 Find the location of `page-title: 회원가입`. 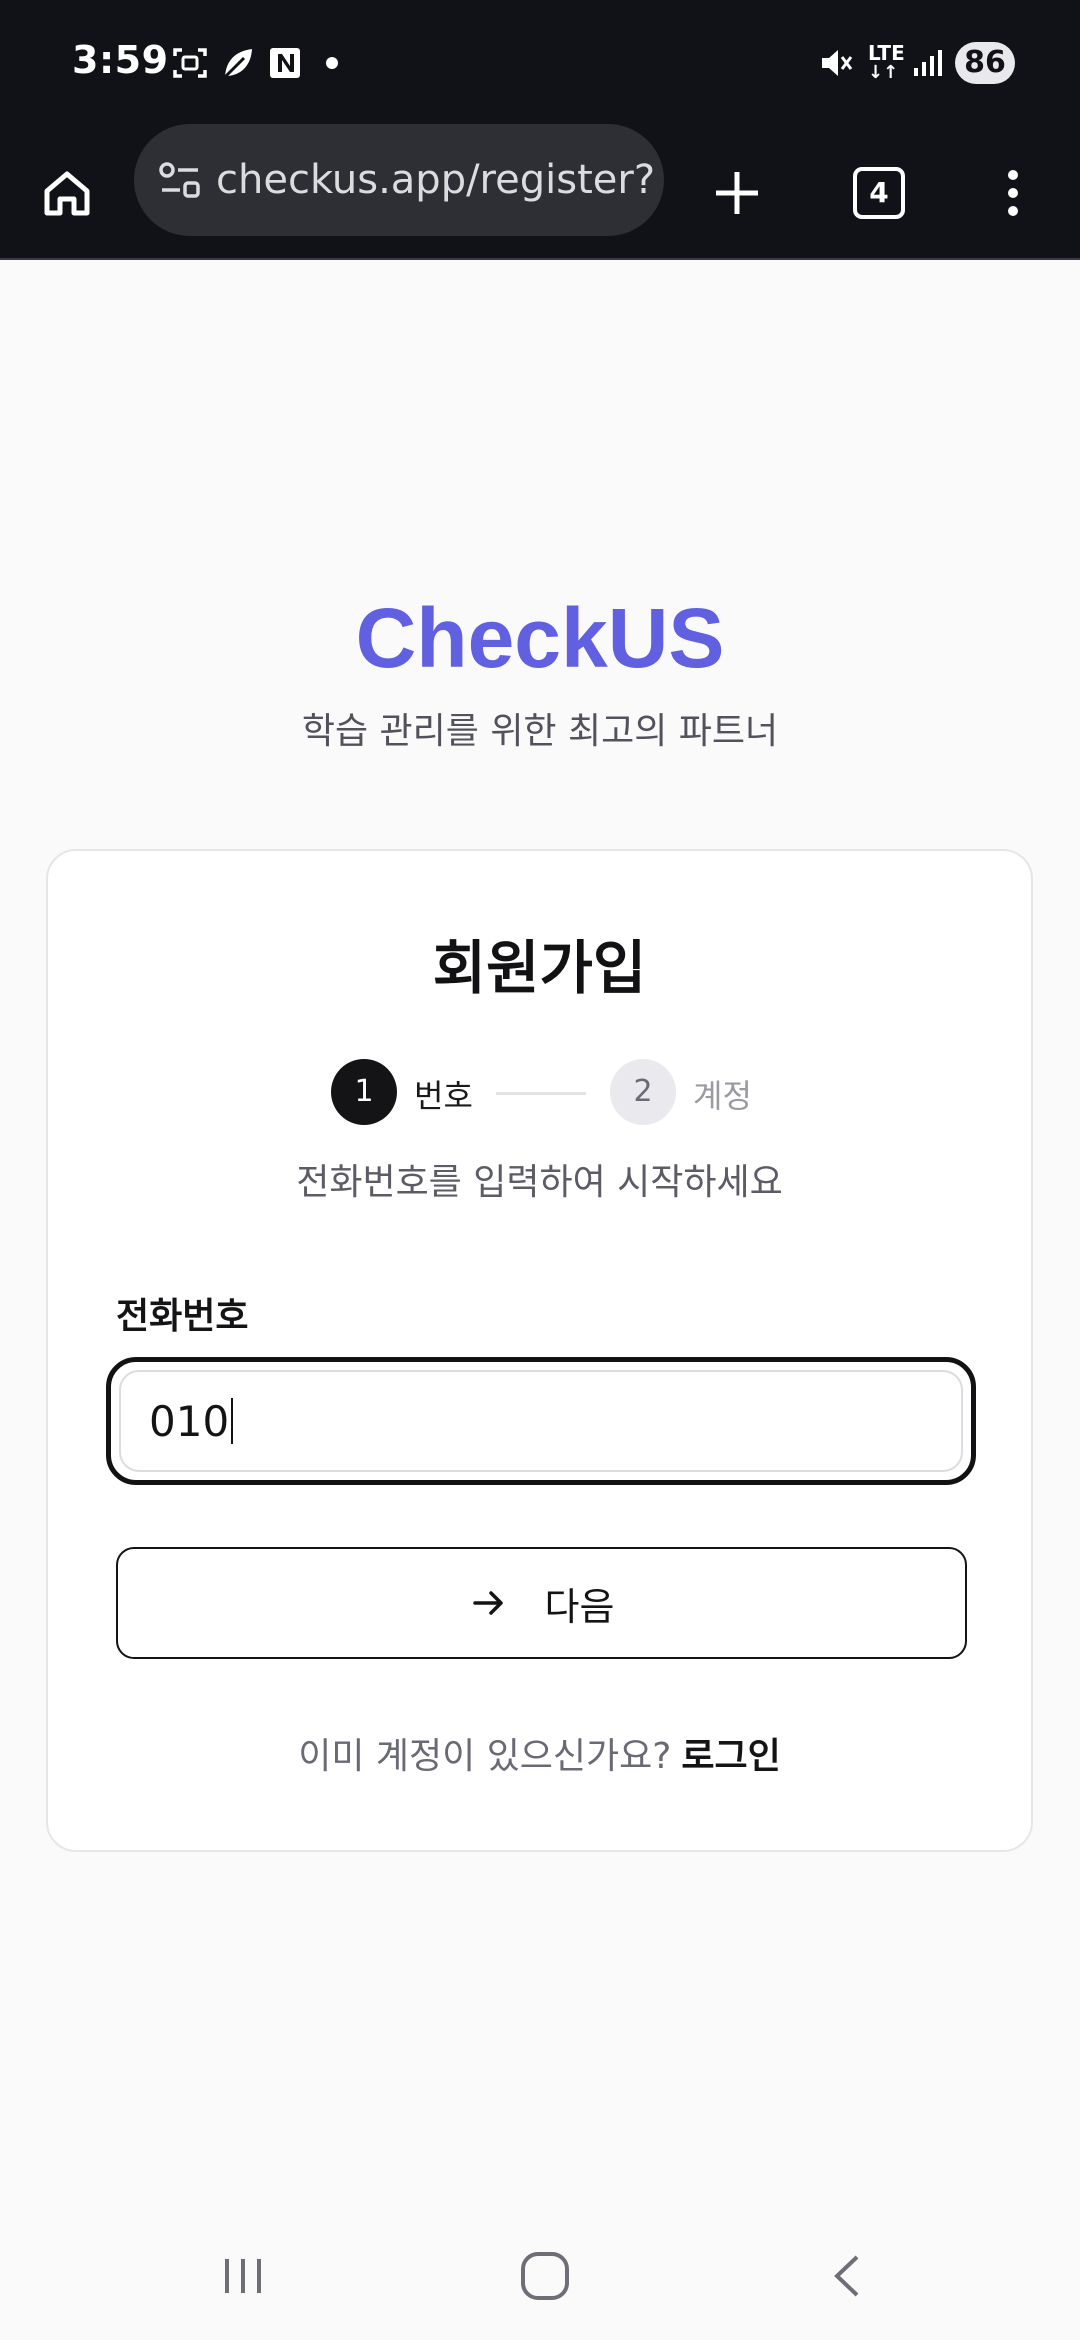

page-title: 회원가입 is located at coordinates (539, 968).